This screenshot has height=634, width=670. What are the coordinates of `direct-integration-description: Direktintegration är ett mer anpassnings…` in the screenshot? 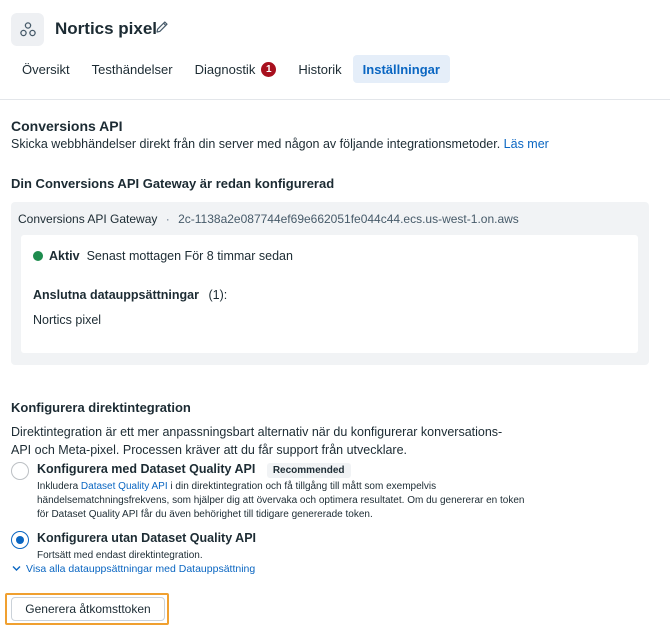 It's located at (257, 441).